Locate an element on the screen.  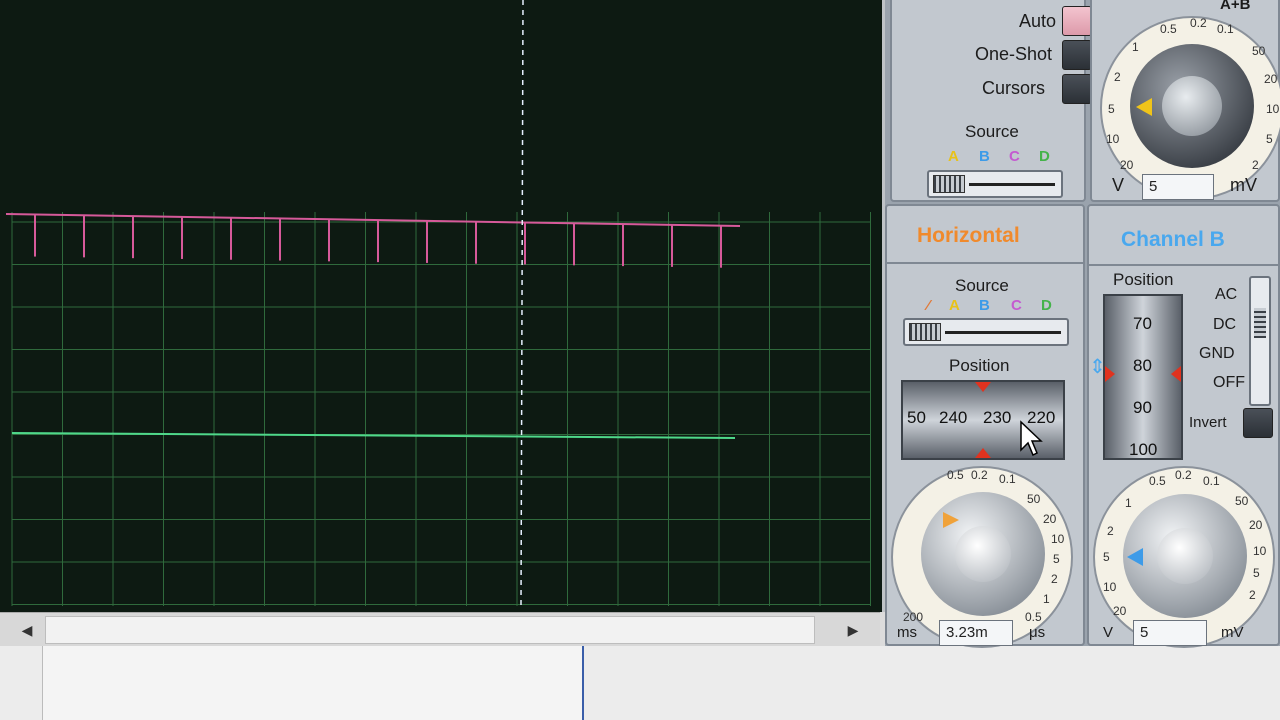
invert-button is located at coordinates (1258, 423).